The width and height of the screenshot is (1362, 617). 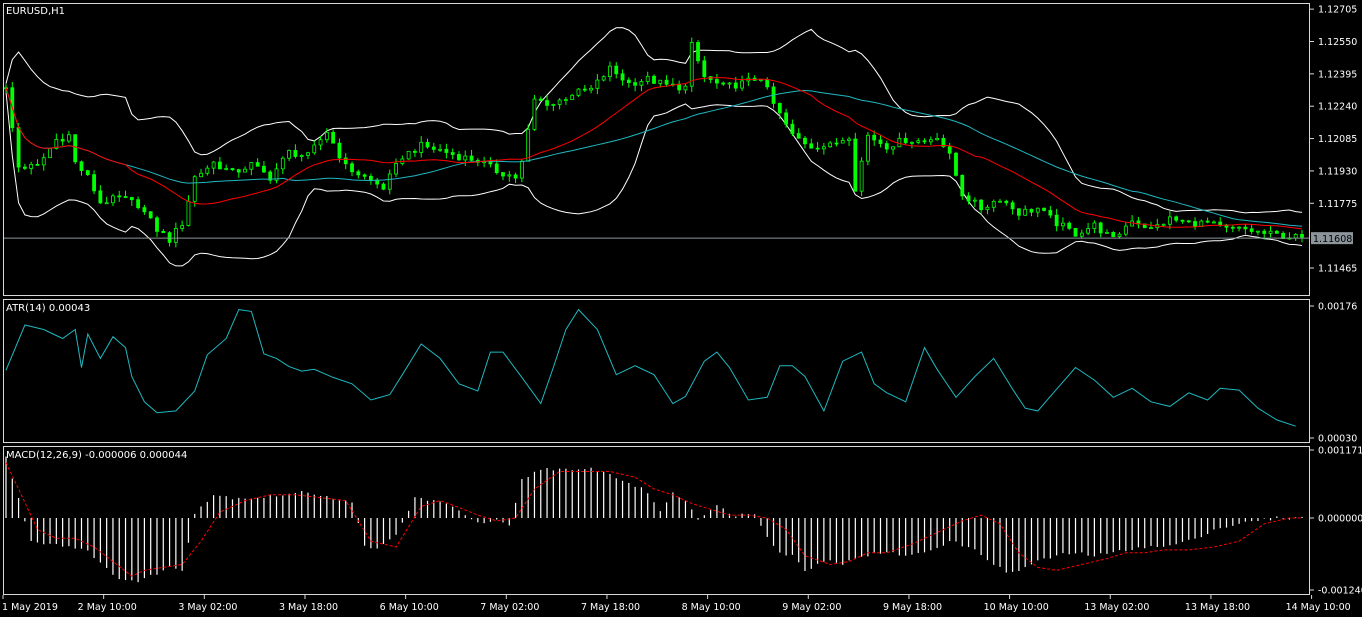 I want to click on time-axis-label: 8 May 10:00, so click(x=711, y=607).